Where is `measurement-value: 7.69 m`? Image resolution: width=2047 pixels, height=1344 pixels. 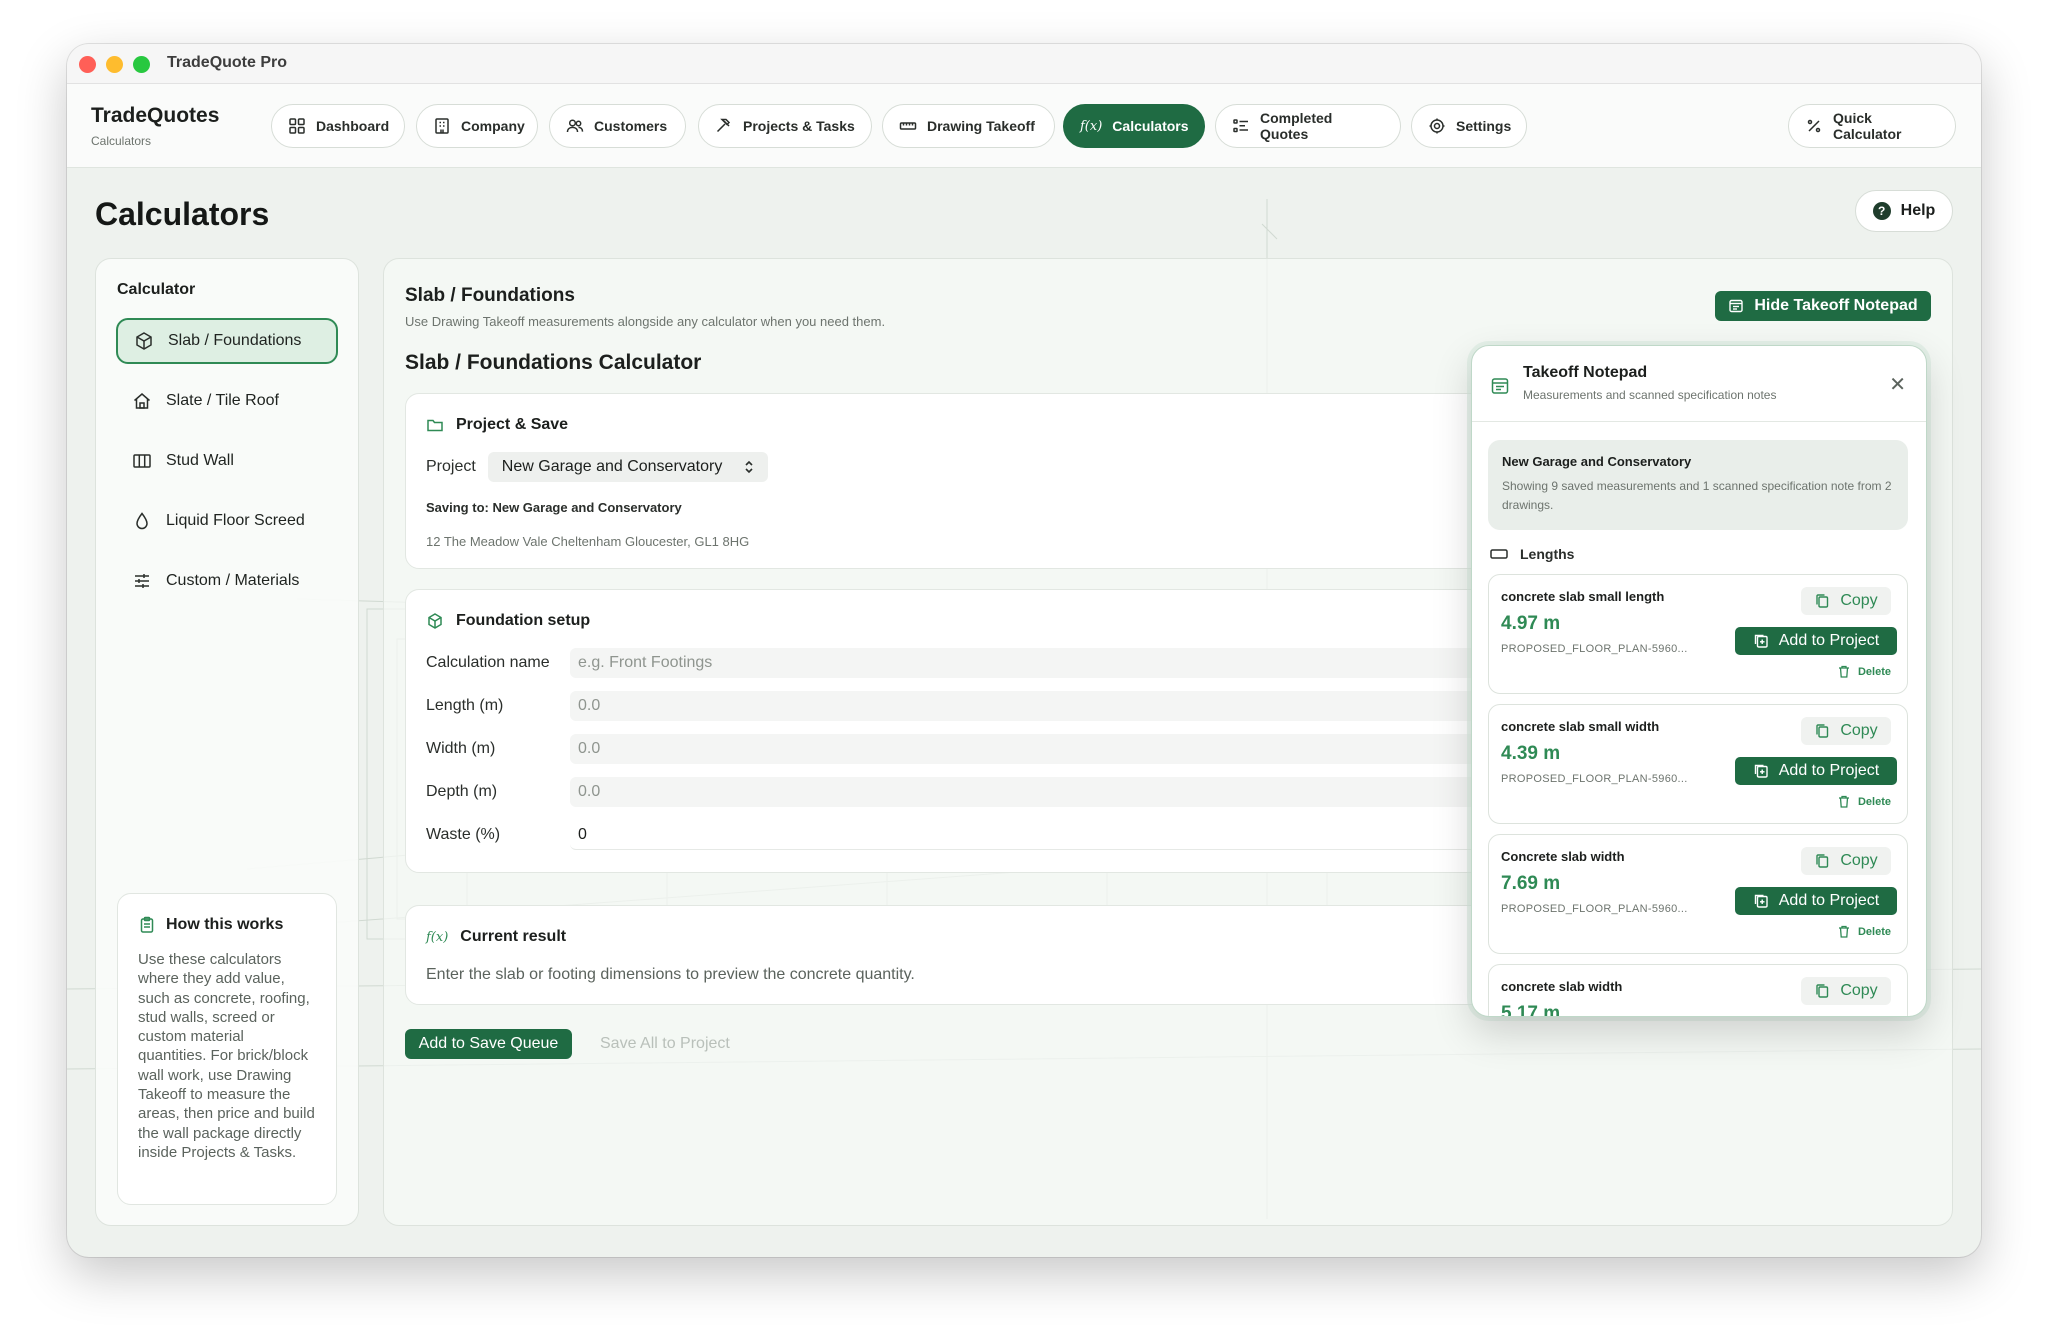
measurement-value: 7.69 m is located at coordinates (1531, 883).